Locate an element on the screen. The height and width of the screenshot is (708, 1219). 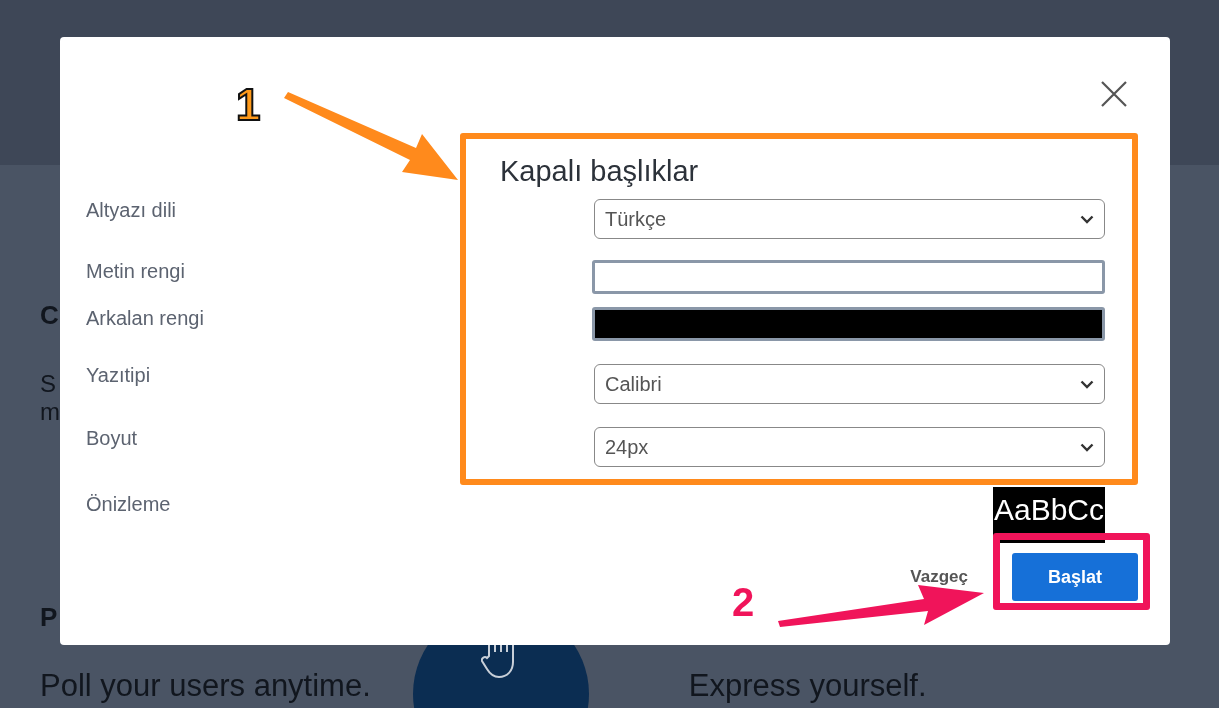
field-label: Arkalan rengi is located at coordinates (145, 319).